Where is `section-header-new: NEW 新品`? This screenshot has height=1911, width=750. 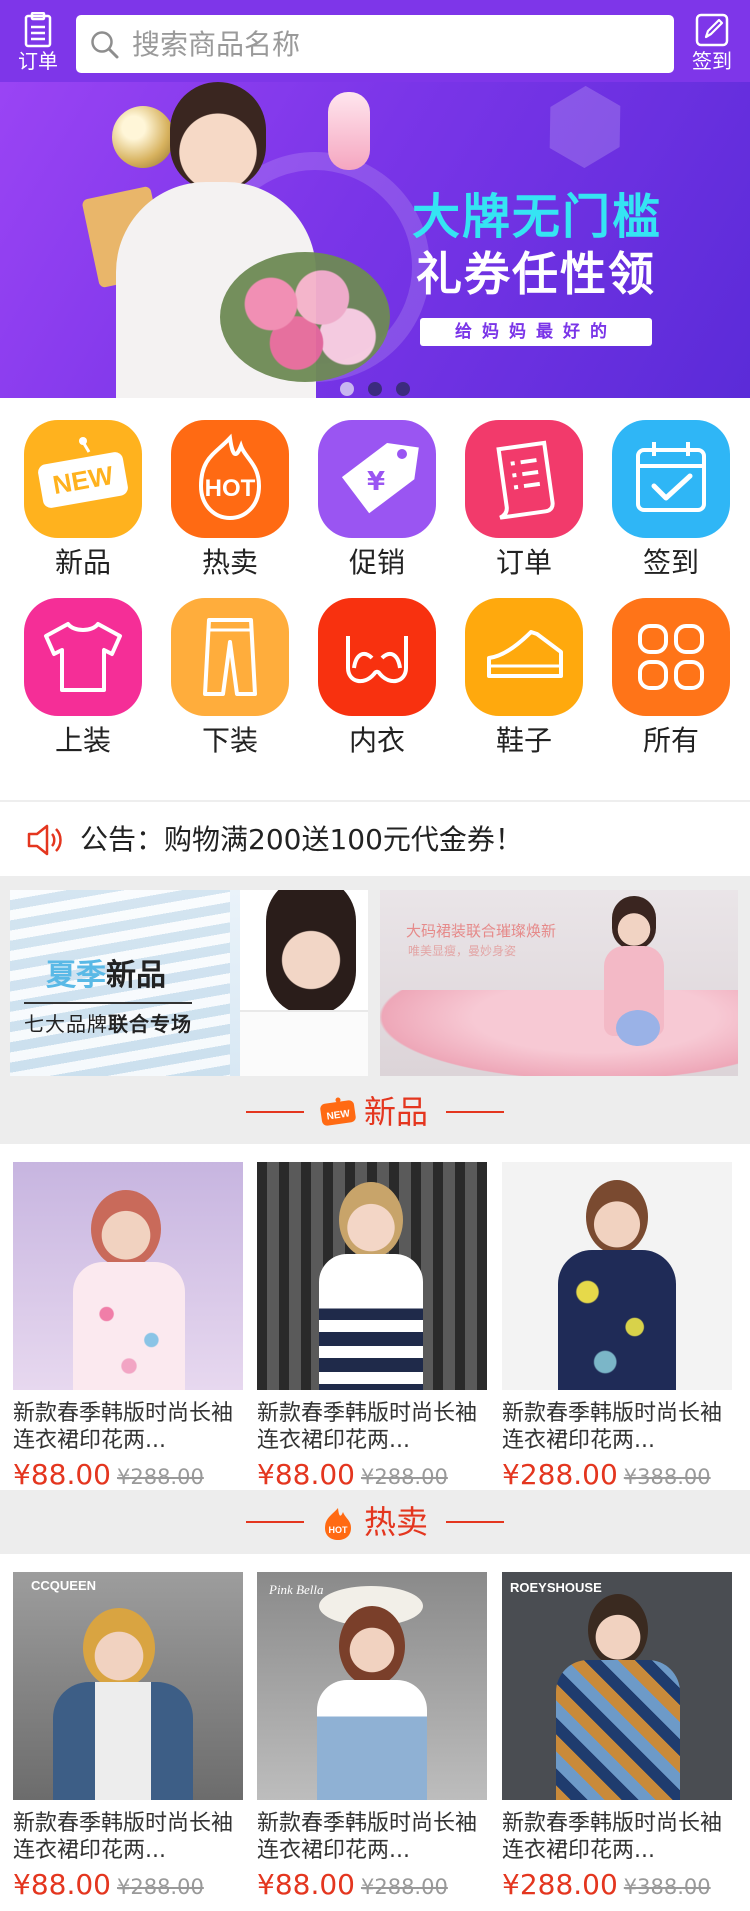 section-header-new: NEW 新品 is located at coordinates (375, 1112).